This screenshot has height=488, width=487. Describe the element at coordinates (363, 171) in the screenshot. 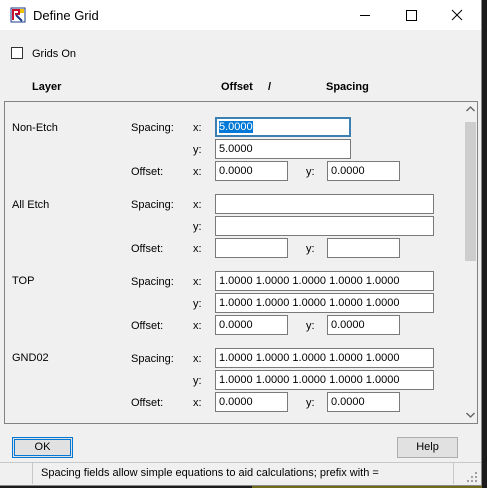

I see `non-etch-offset-y-input: 0.0000` at that location.